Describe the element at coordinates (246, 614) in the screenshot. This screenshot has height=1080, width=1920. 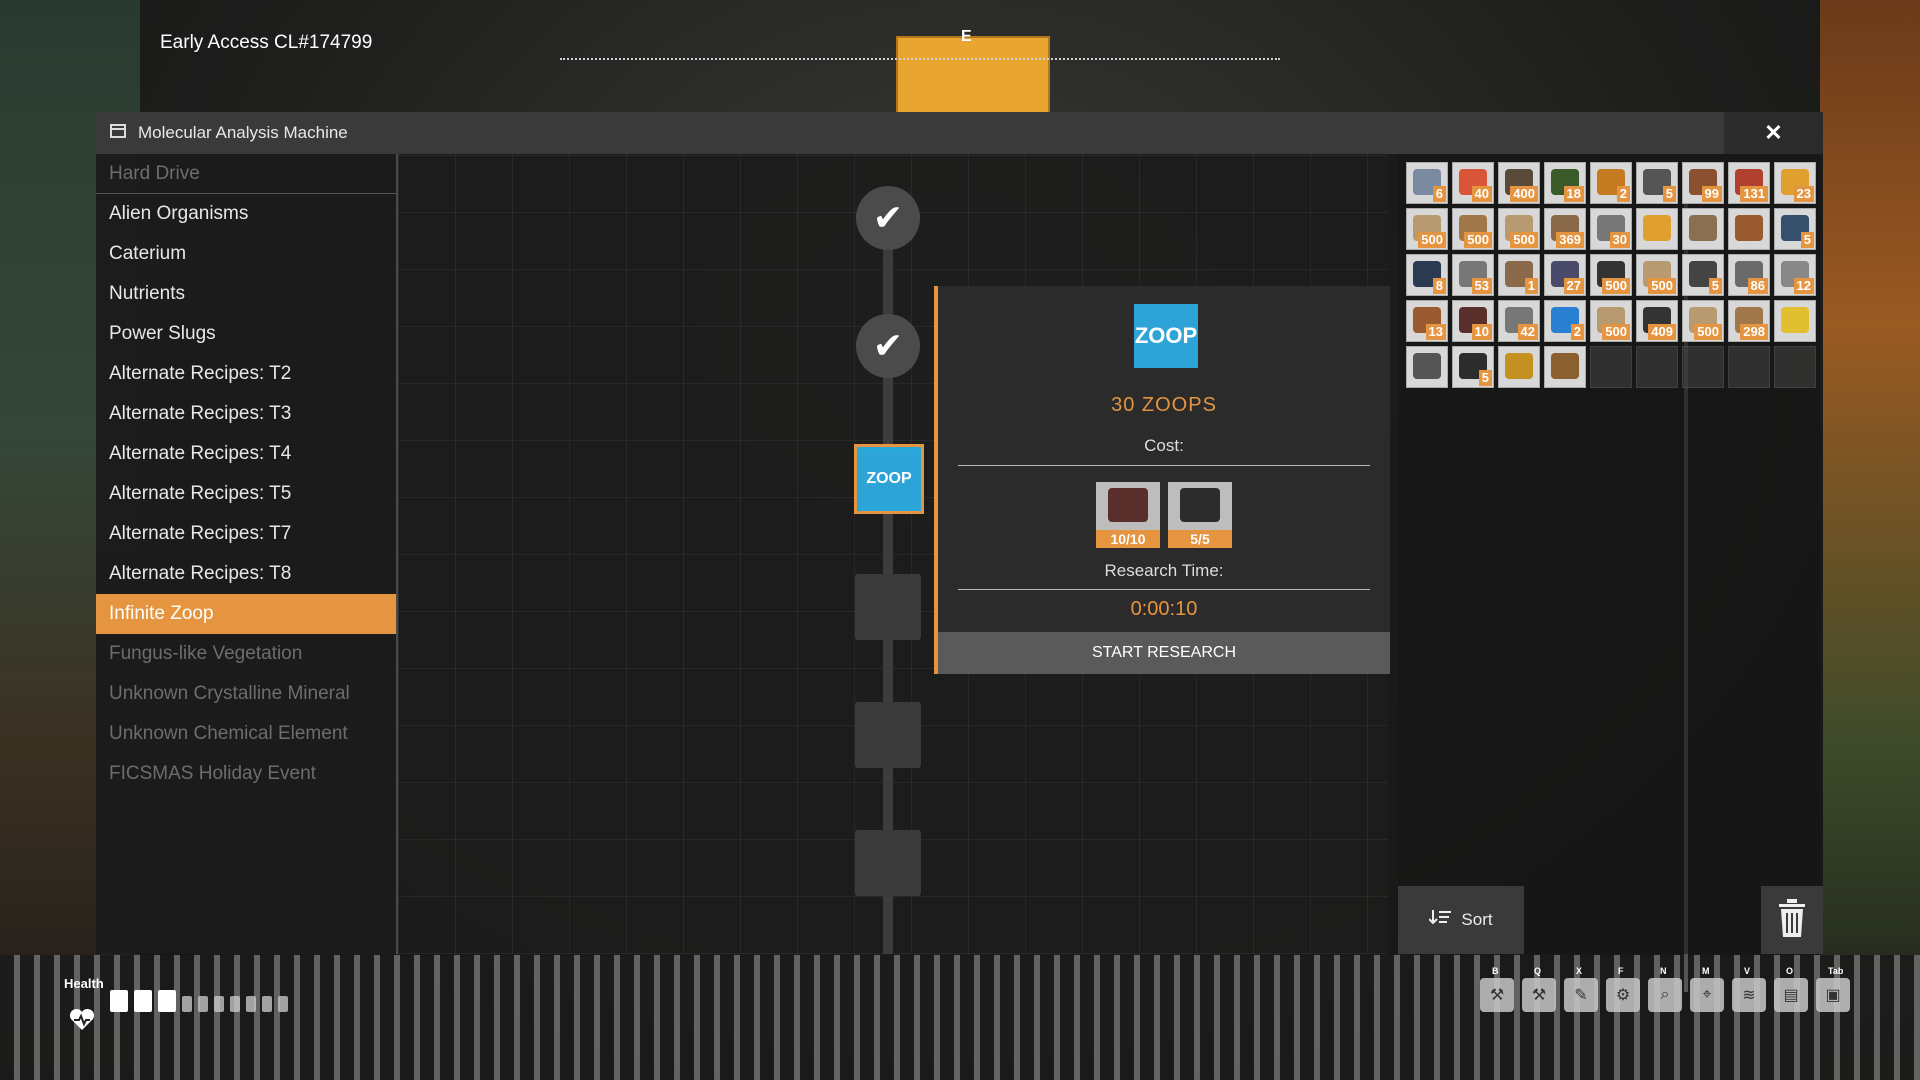
I see `category-item: Infinite Zoop` at that location.